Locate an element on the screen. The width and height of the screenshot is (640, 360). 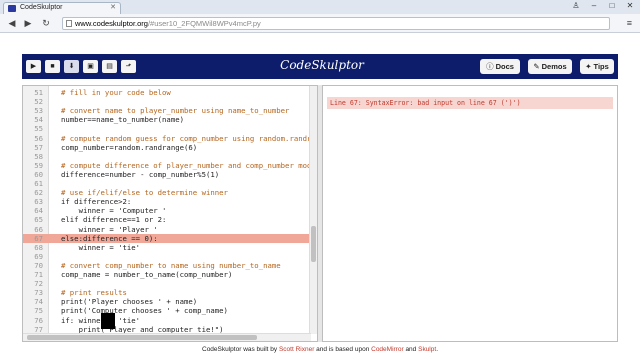
code-line: 75 print('Computer chooses ' + comp_name) is located at coordinates (167, 310).